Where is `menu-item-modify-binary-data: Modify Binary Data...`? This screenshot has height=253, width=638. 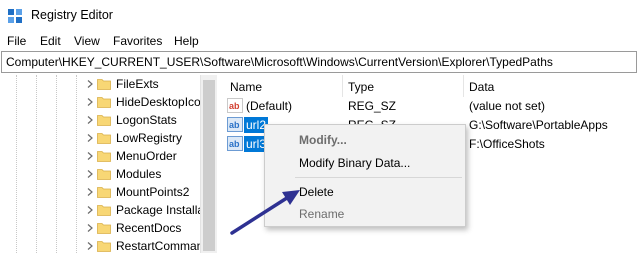
menu-item-modify-binary-data: Modify Binary Data... is located at coordinates (354, 163).